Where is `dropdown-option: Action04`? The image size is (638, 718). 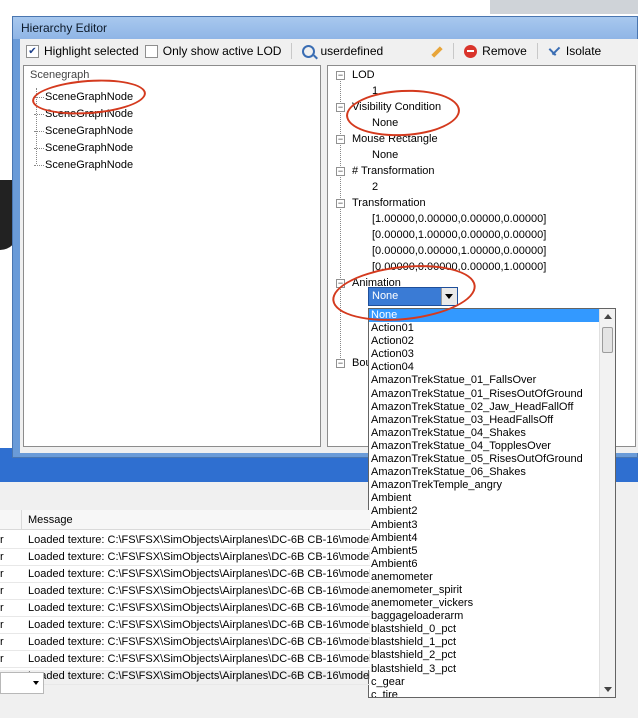 dropdown-option: Action04 is located at coordinates (492, 367).